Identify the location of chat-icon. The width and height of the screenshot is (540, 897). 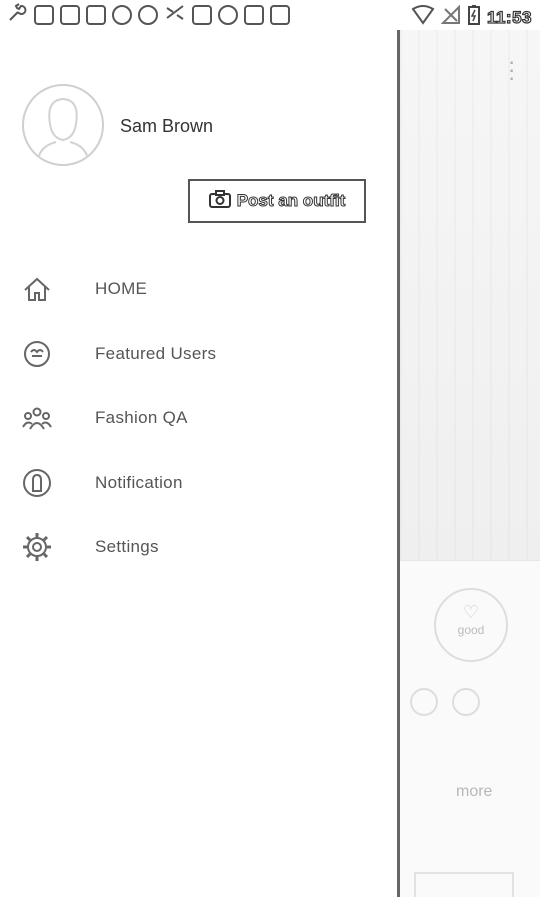
(96, 15).